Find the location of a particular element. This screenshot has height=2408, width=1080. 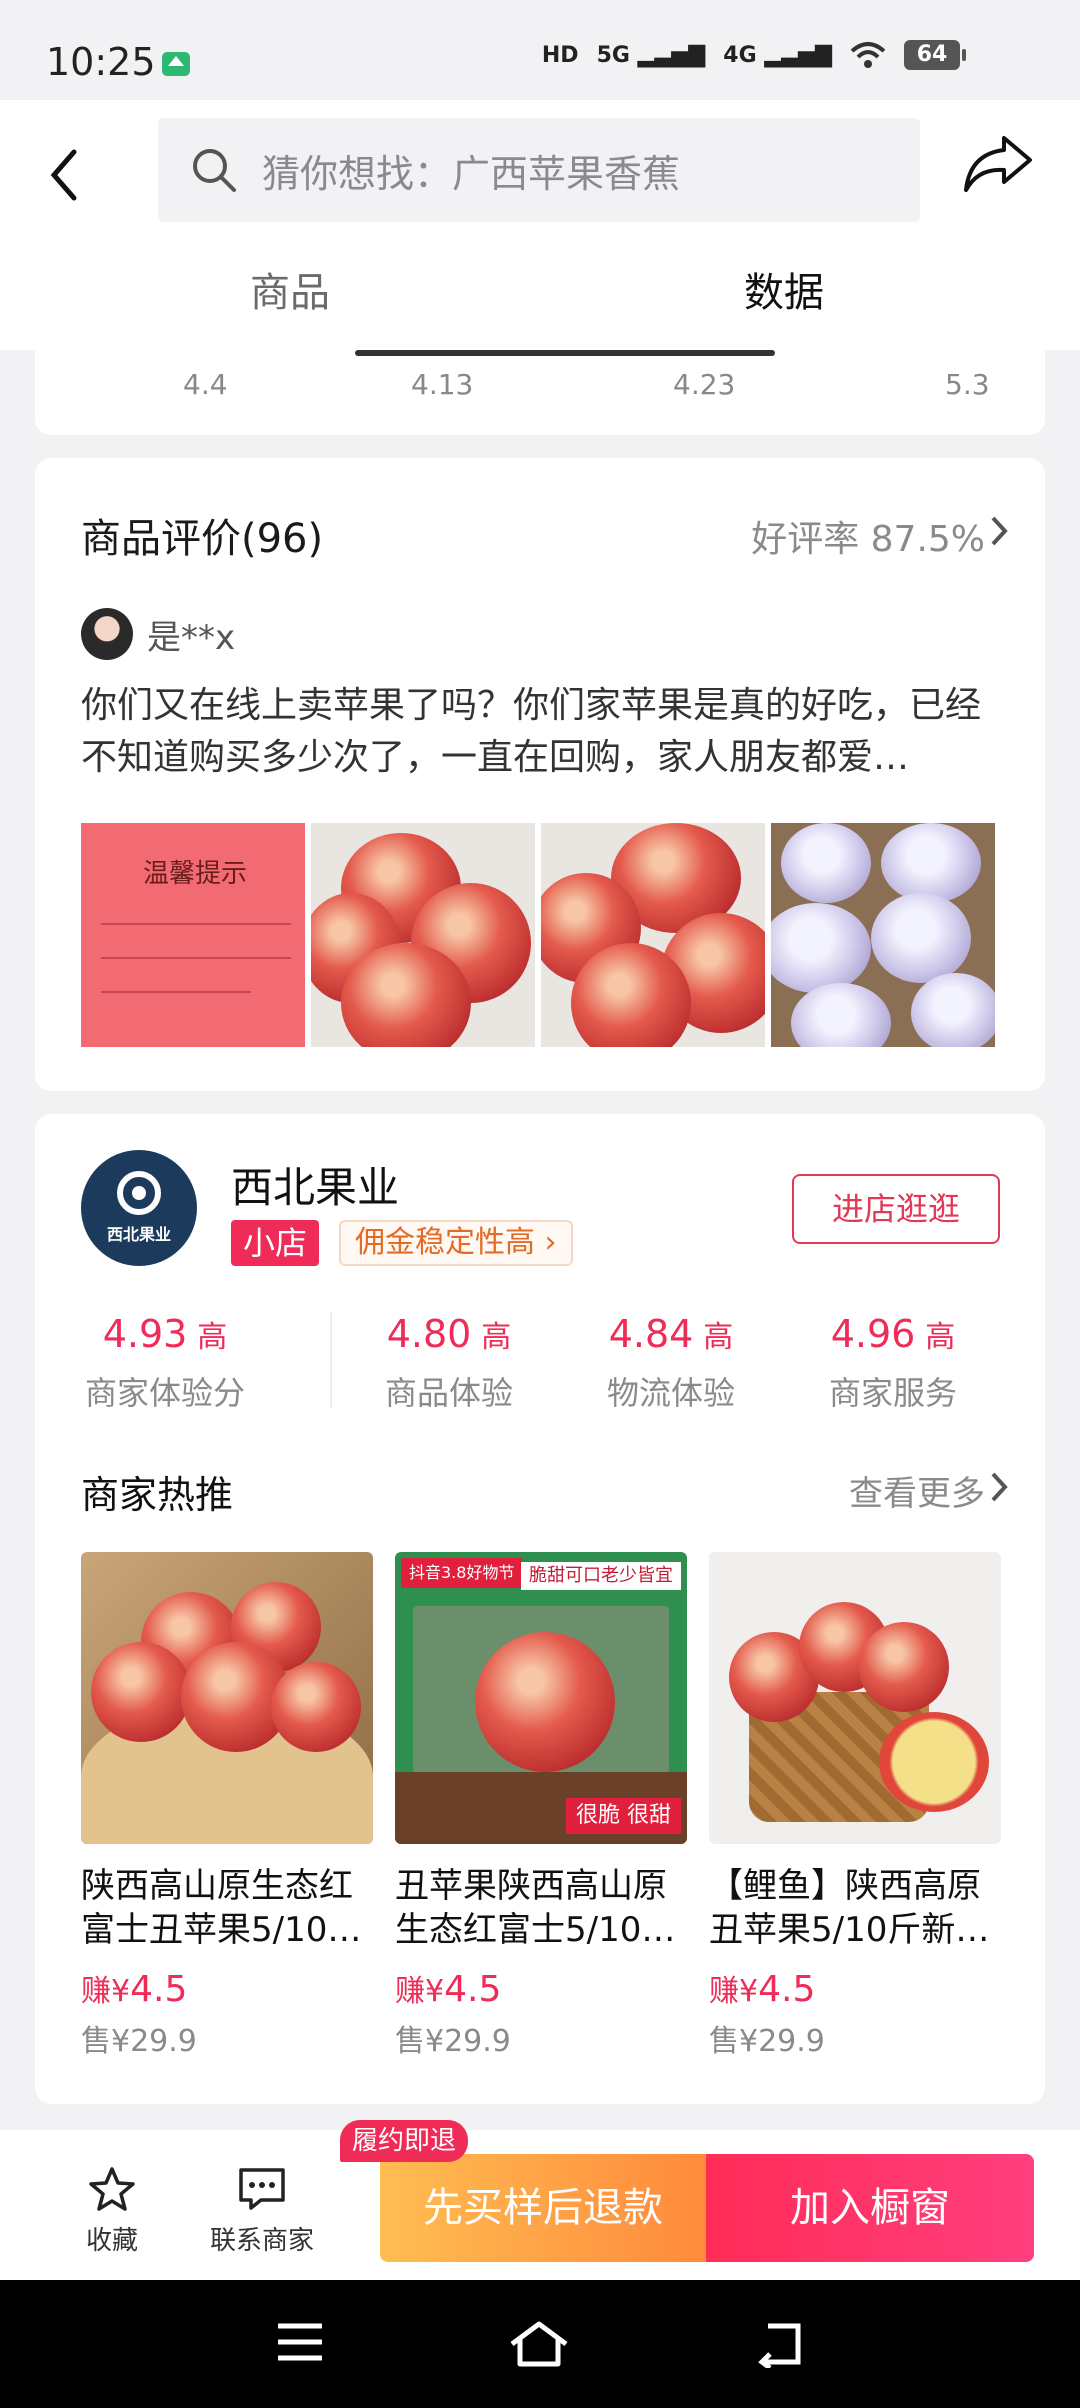

bottom-action-bar: 收藏 联系商家 先买样后退款 加入橱窗 履约即退 is located at coordinates (540, 2200).